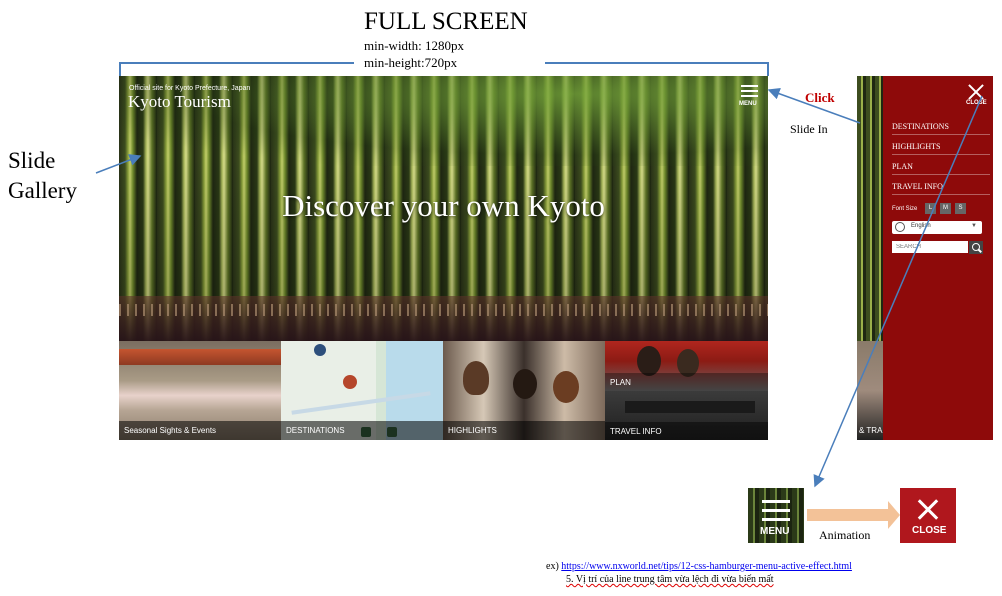  What do you see at coordinates (443, 318) in the screenshot?
I see `forest-ground` at bounding box center [443, 318].